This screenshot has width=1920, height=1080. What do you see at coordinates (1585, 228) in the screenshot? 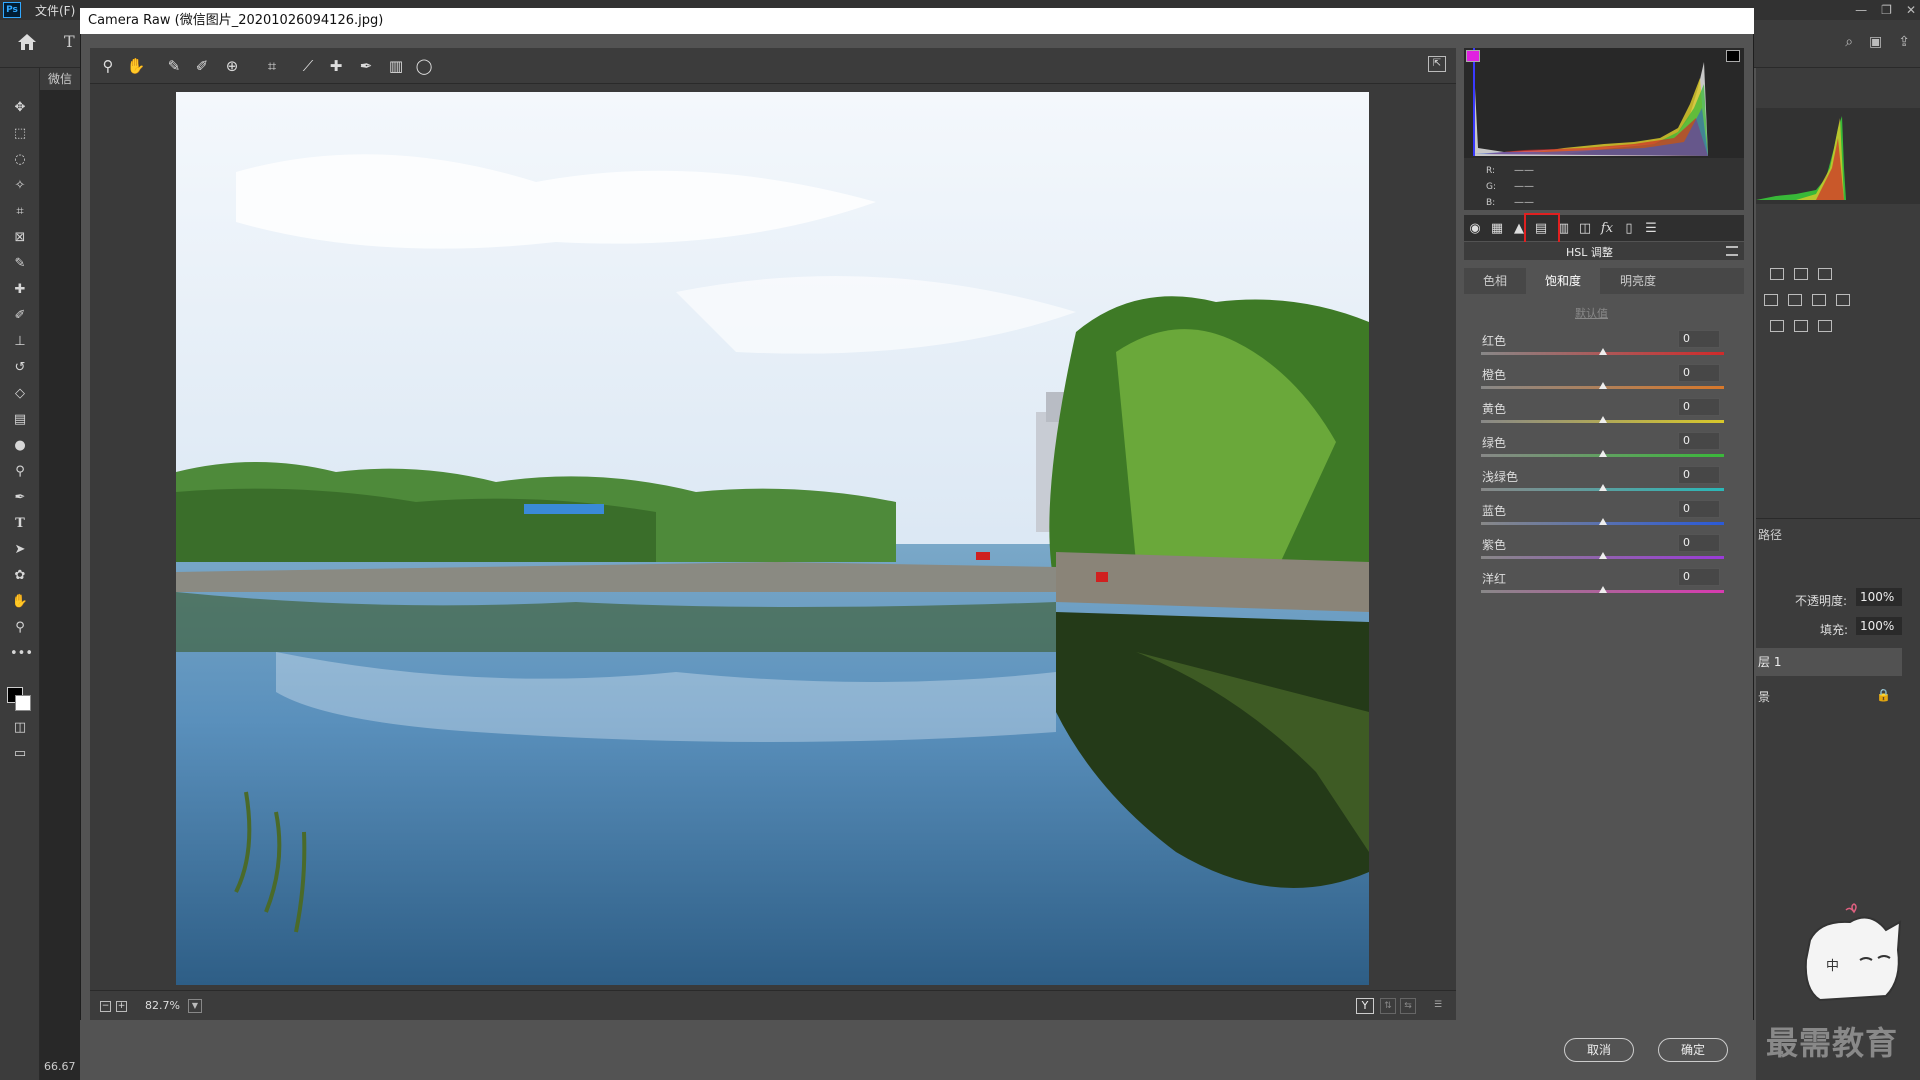
I see `tab-lens-icon: ◫` at bounding box center [1585, 228].